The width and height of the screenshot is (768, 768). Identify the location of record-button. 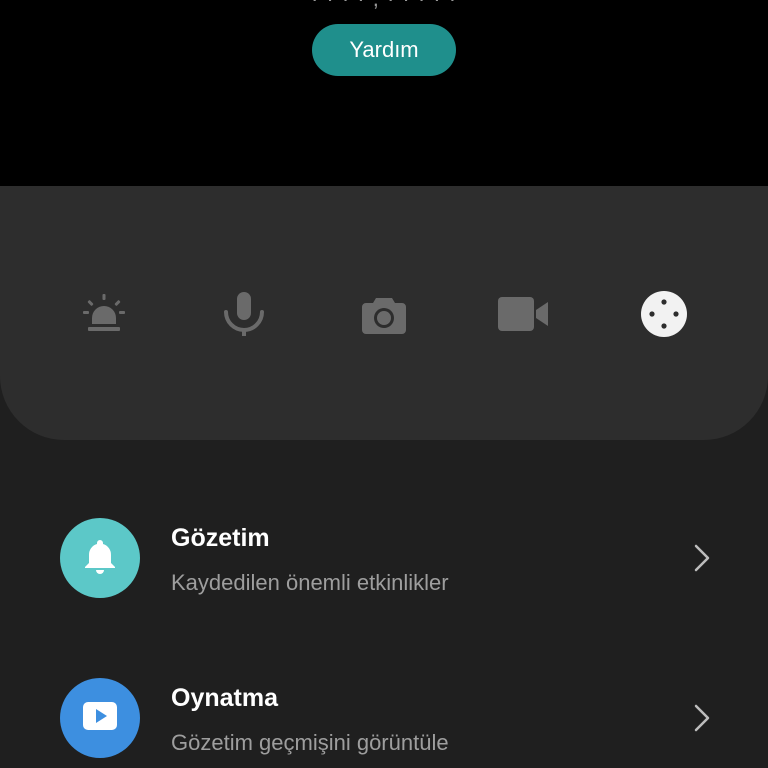
(524, 314).